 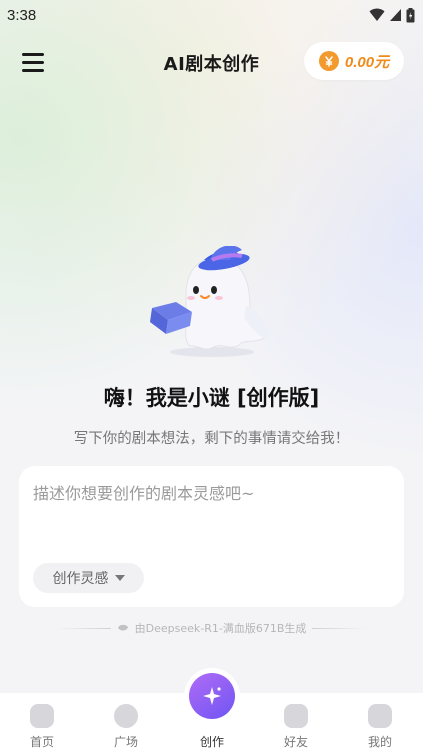 What do you see at coordinates (395, 15) in the screenshot?
I see `signal-icon` at bounding box center [395, 15].